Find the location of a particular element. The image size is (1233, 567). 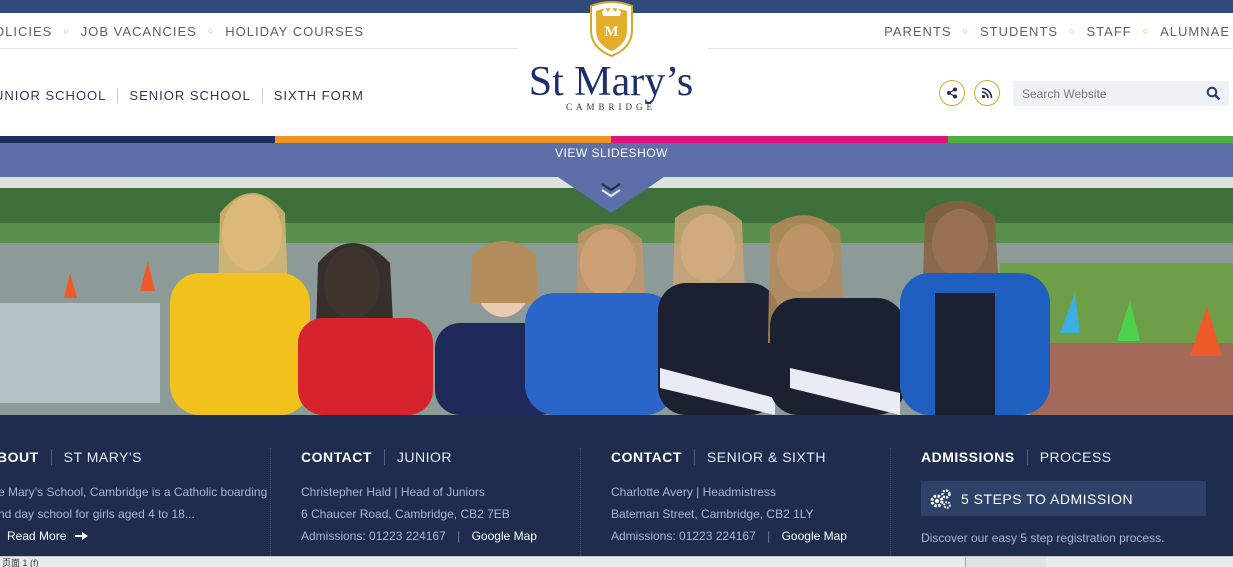

site-logo: St Mary’s CAMBRIDGE is located at coordinates (611, 86).